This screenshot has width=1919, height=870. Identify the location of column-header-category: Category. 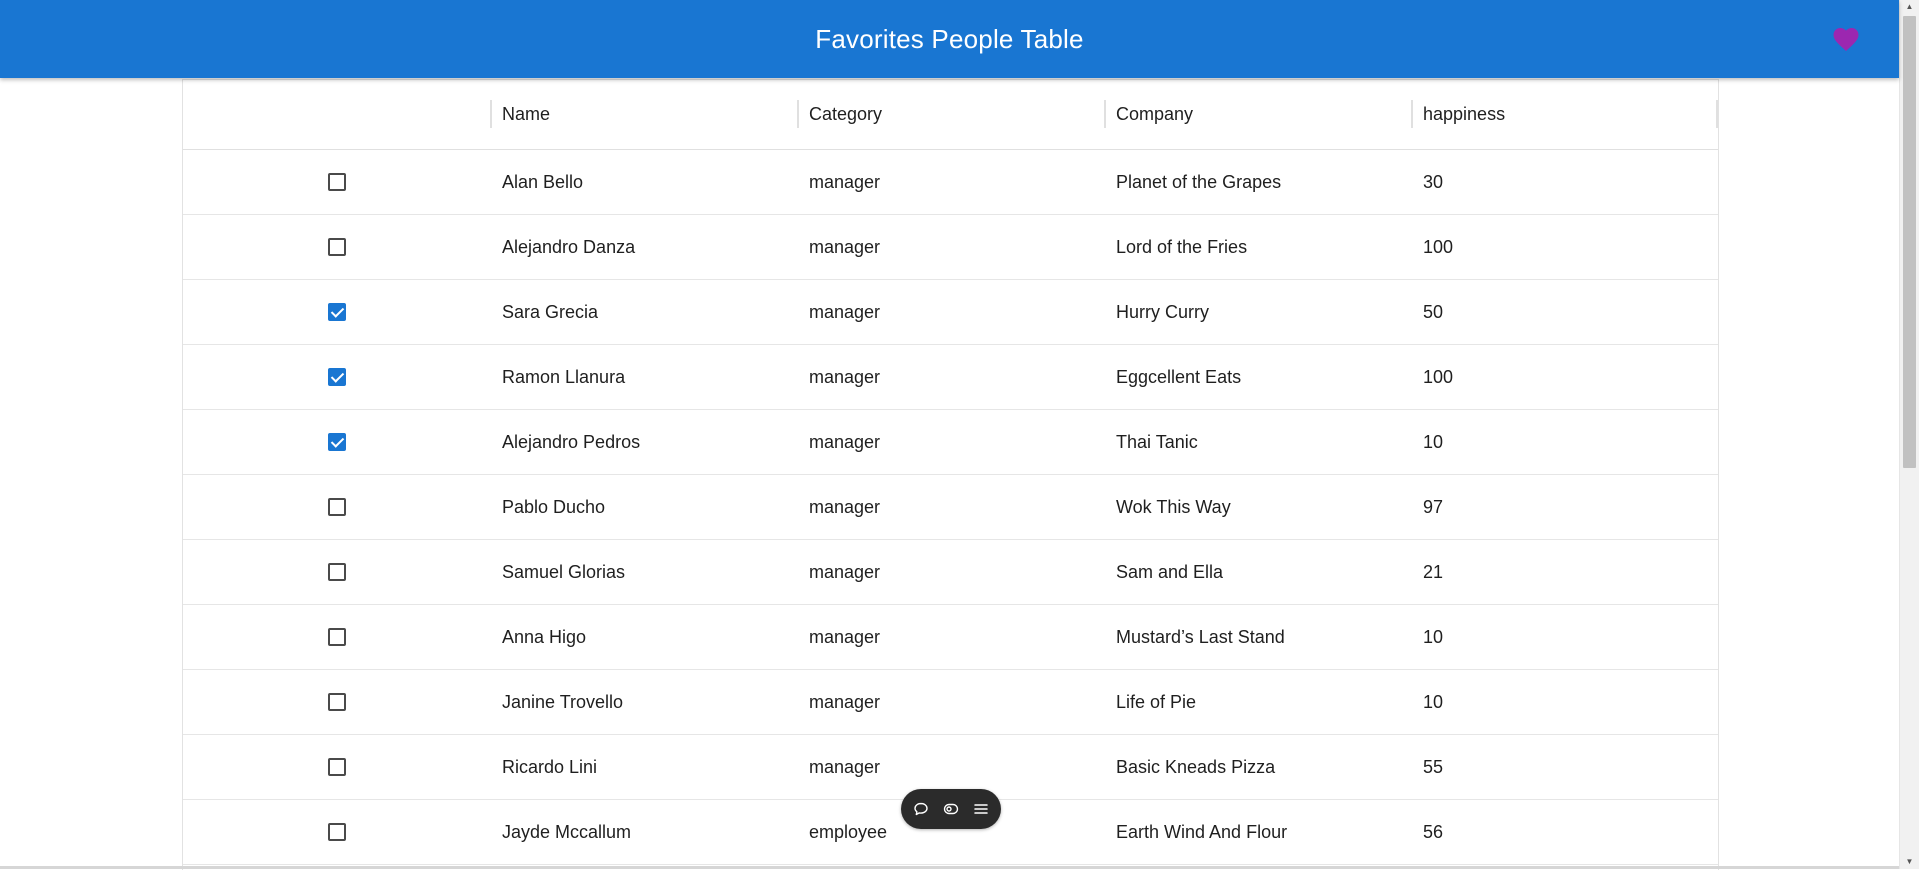
(950, 114).